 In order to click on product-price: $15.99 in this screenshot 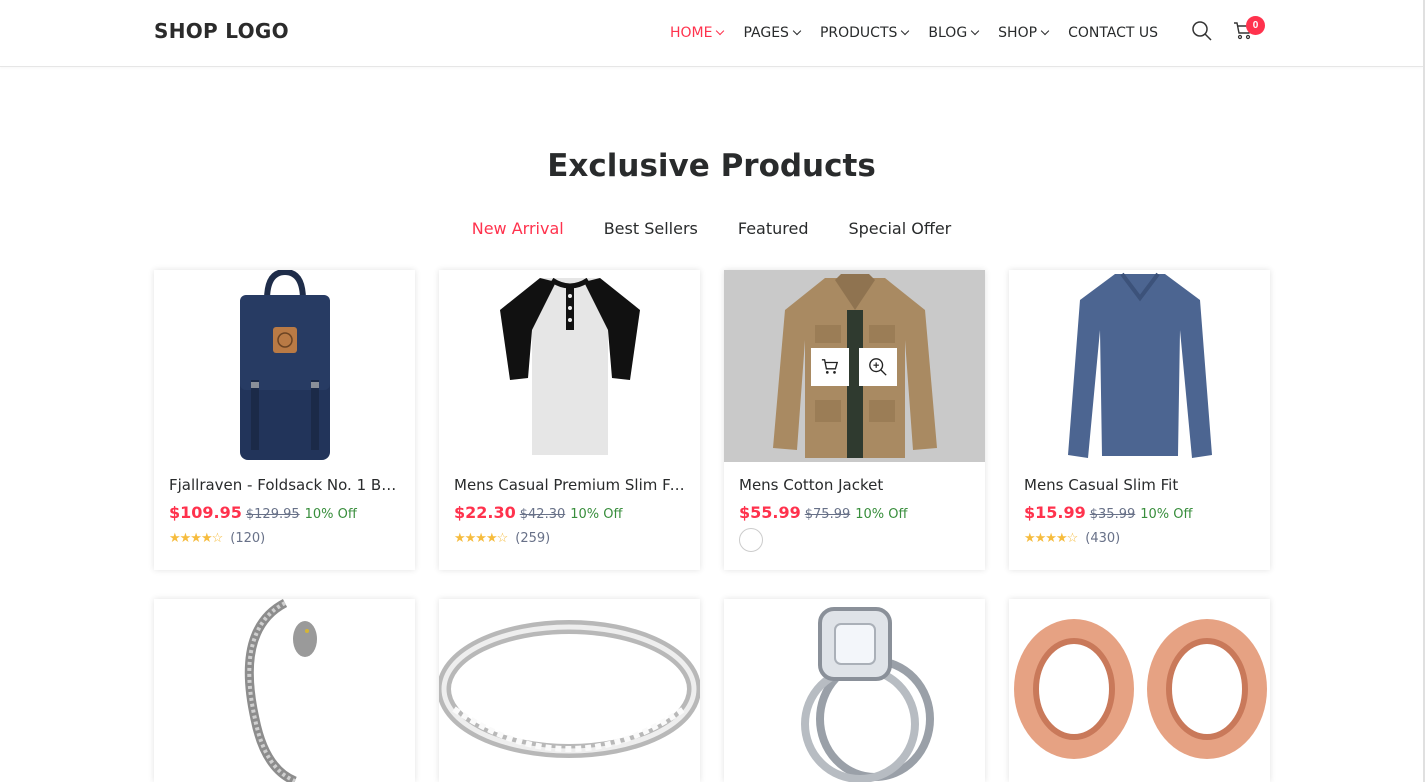, I will do `click(1055, 512)`.